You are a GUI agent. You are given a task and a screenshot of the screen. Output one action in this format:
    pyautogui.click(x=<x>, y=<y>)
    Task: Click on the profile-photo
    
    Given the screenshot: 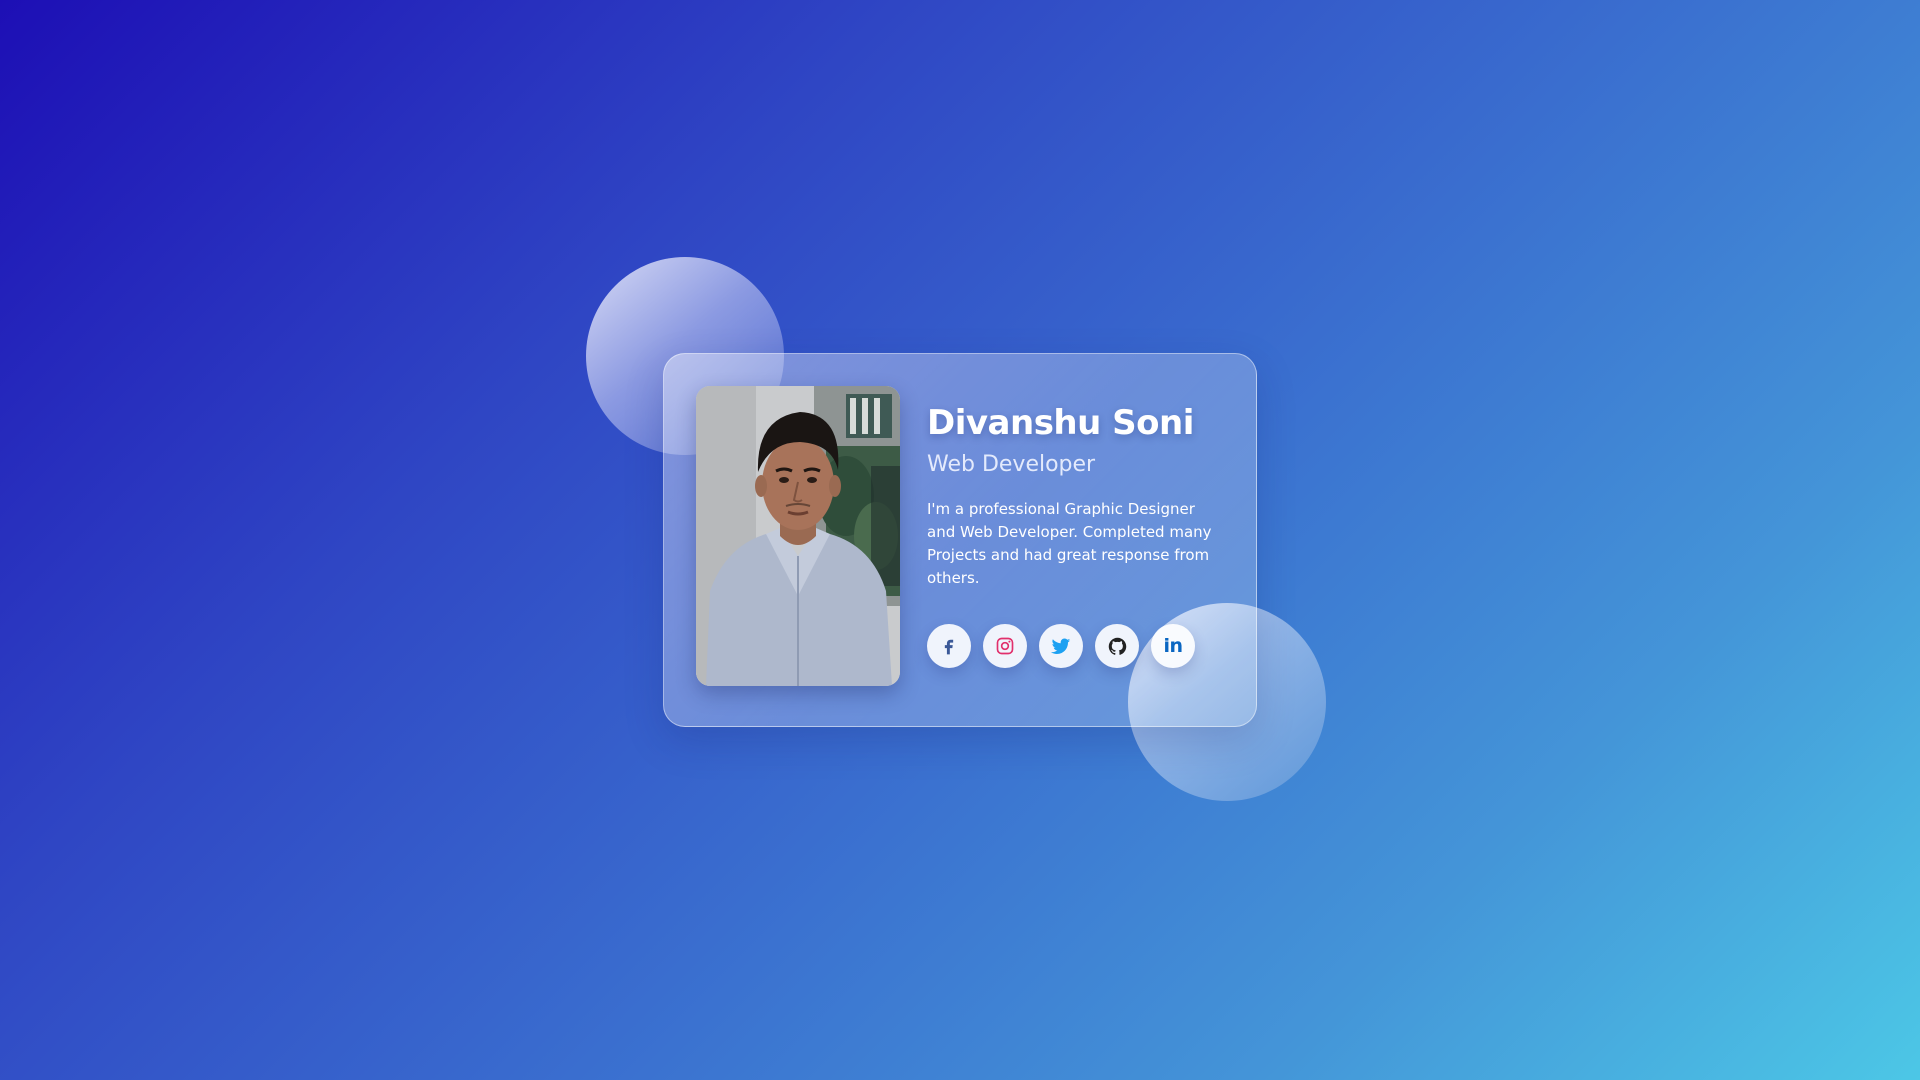 What is the action you would take?
    pyautogui.click(x=798, y=536)
    